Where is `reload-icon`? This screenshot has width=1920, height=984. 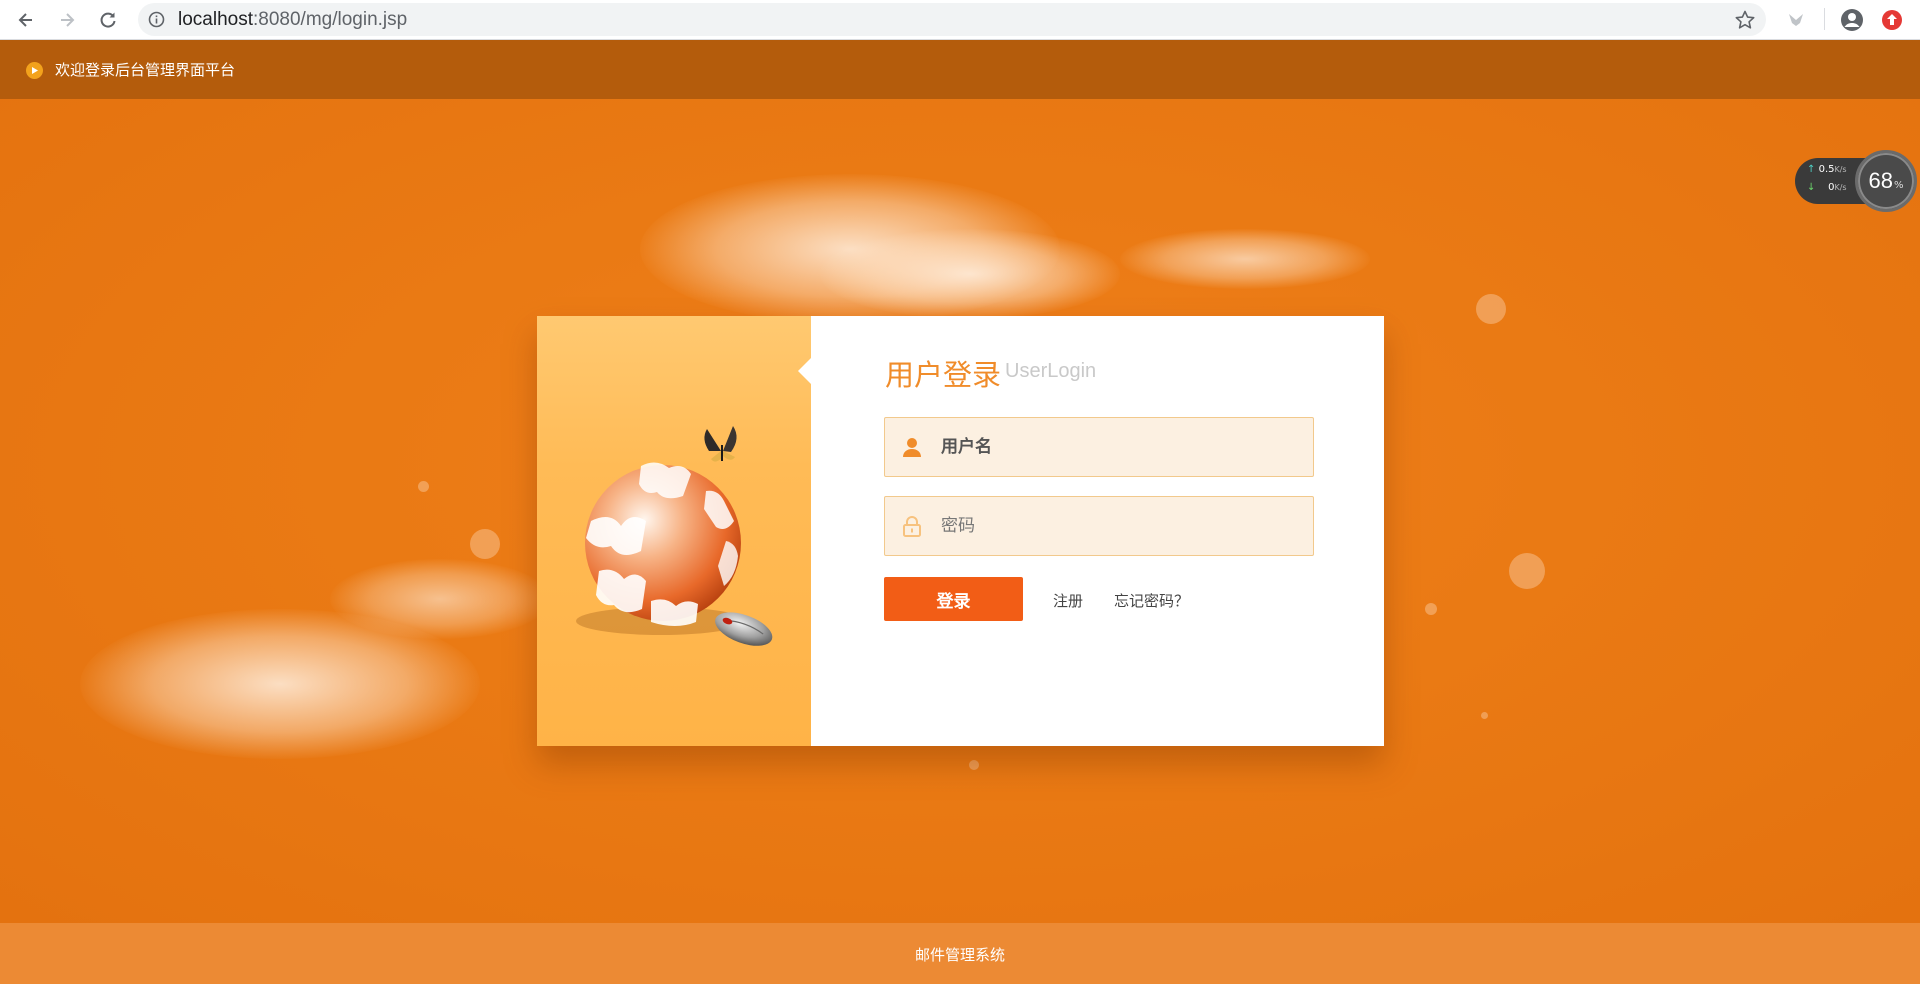
reload-icon is located at coordinates (108, 20).